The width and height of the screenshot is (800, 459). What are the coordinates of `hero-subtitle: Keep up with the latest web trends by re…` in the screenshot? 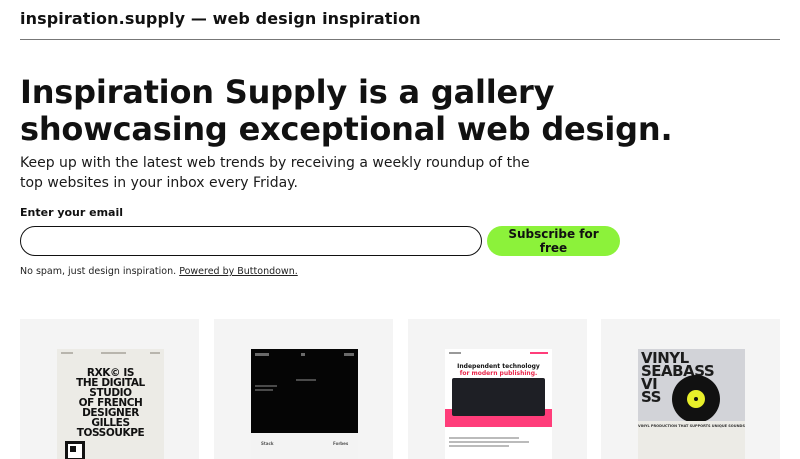 It's located at (275, 173).